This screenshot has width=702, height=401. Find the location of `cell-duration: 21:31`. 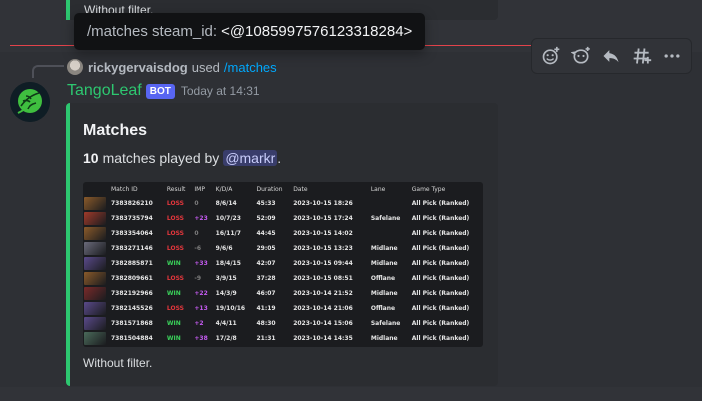

cell-duration: 21:31 is located at coordinates (266, 338).